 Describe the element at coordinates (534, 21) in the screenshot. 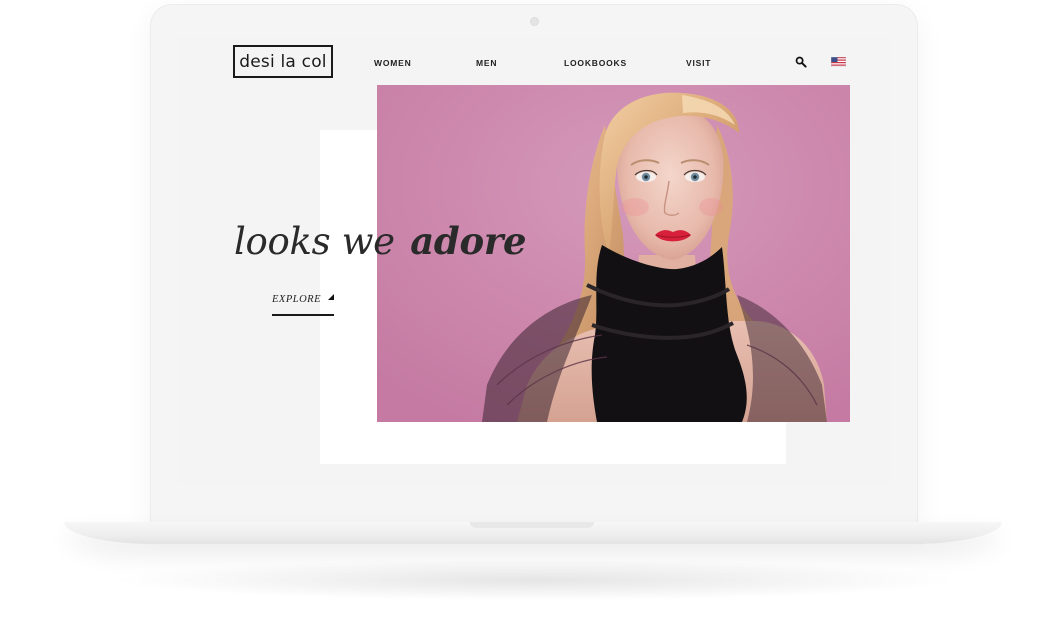

I see `webcam-icon` at that location.